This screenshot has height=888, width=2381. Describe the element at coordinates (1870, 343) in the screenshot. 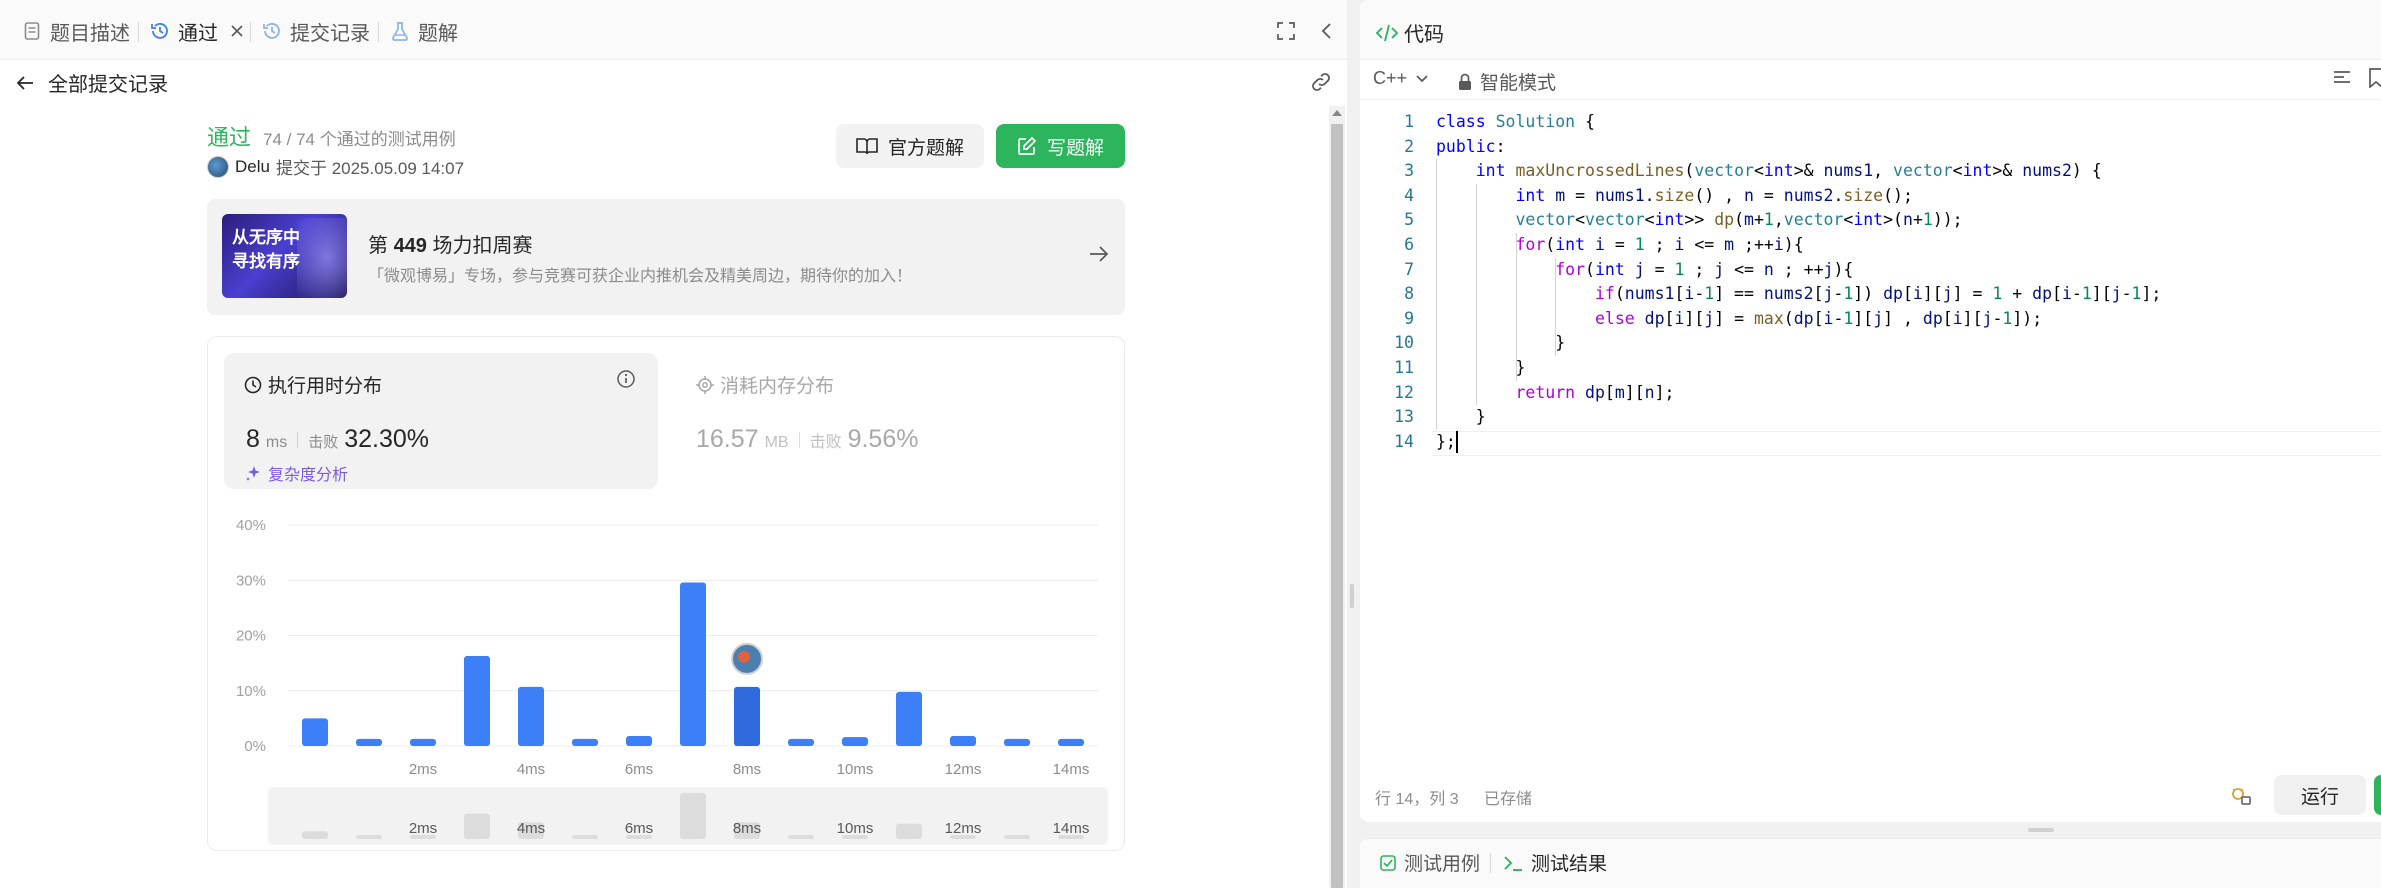

I see `code-line: 10 }` at that location.